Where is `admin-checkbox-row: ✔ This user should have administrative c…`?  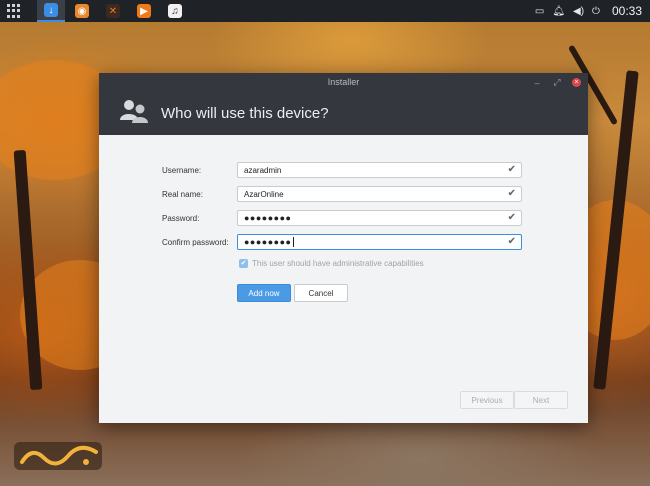
admin-checkbox-row: ✔ This user should have administrative c… is located at coordinates (331, 263).